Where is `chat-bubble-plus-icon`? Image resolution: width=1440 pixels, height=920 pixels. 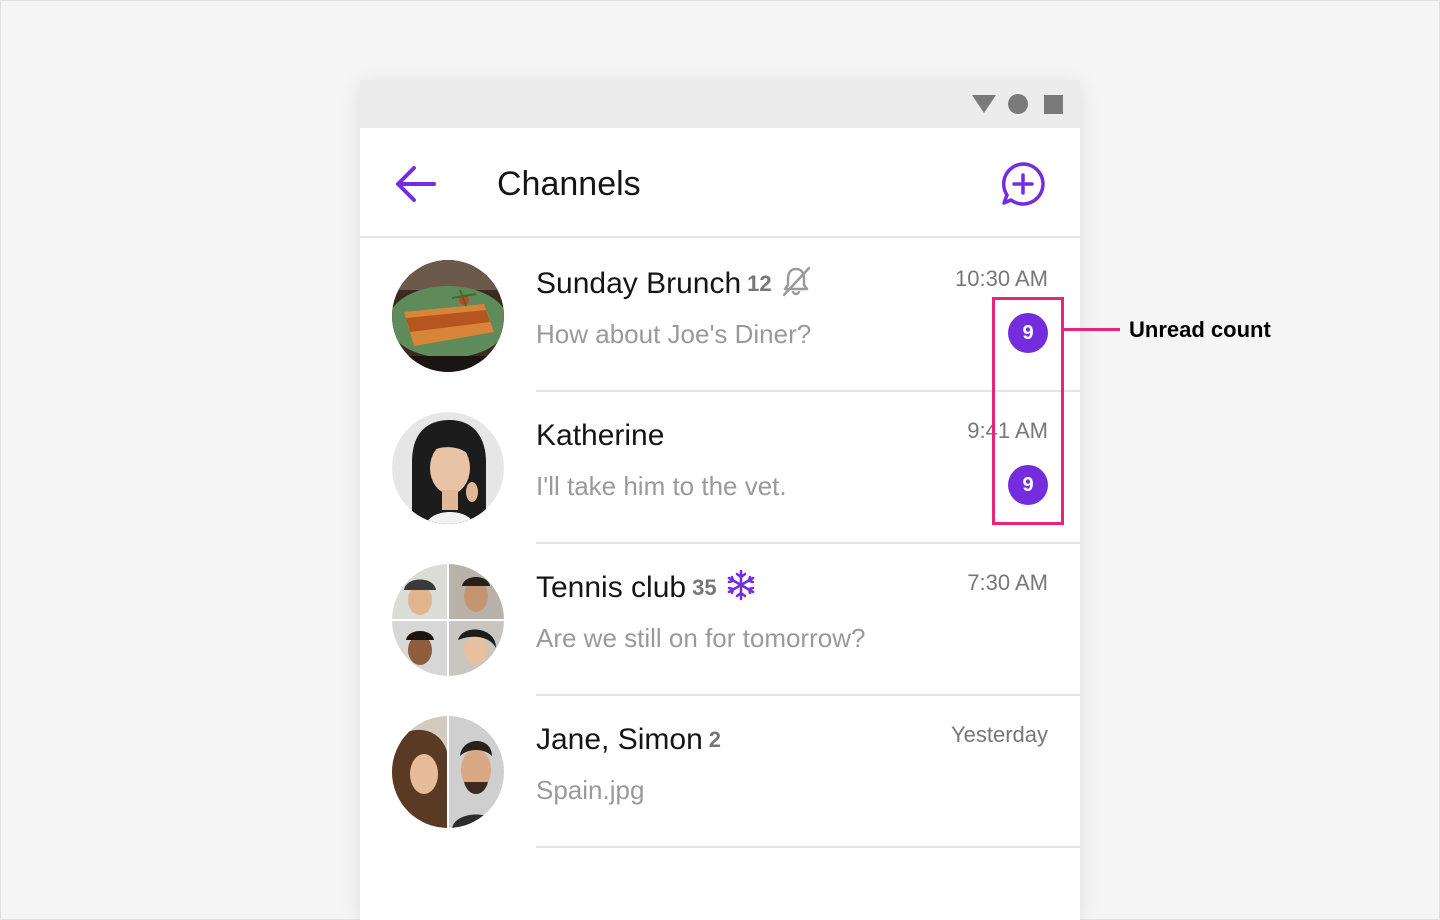 chat-bubble-plus-icon is located at coordinates (1023, 184).